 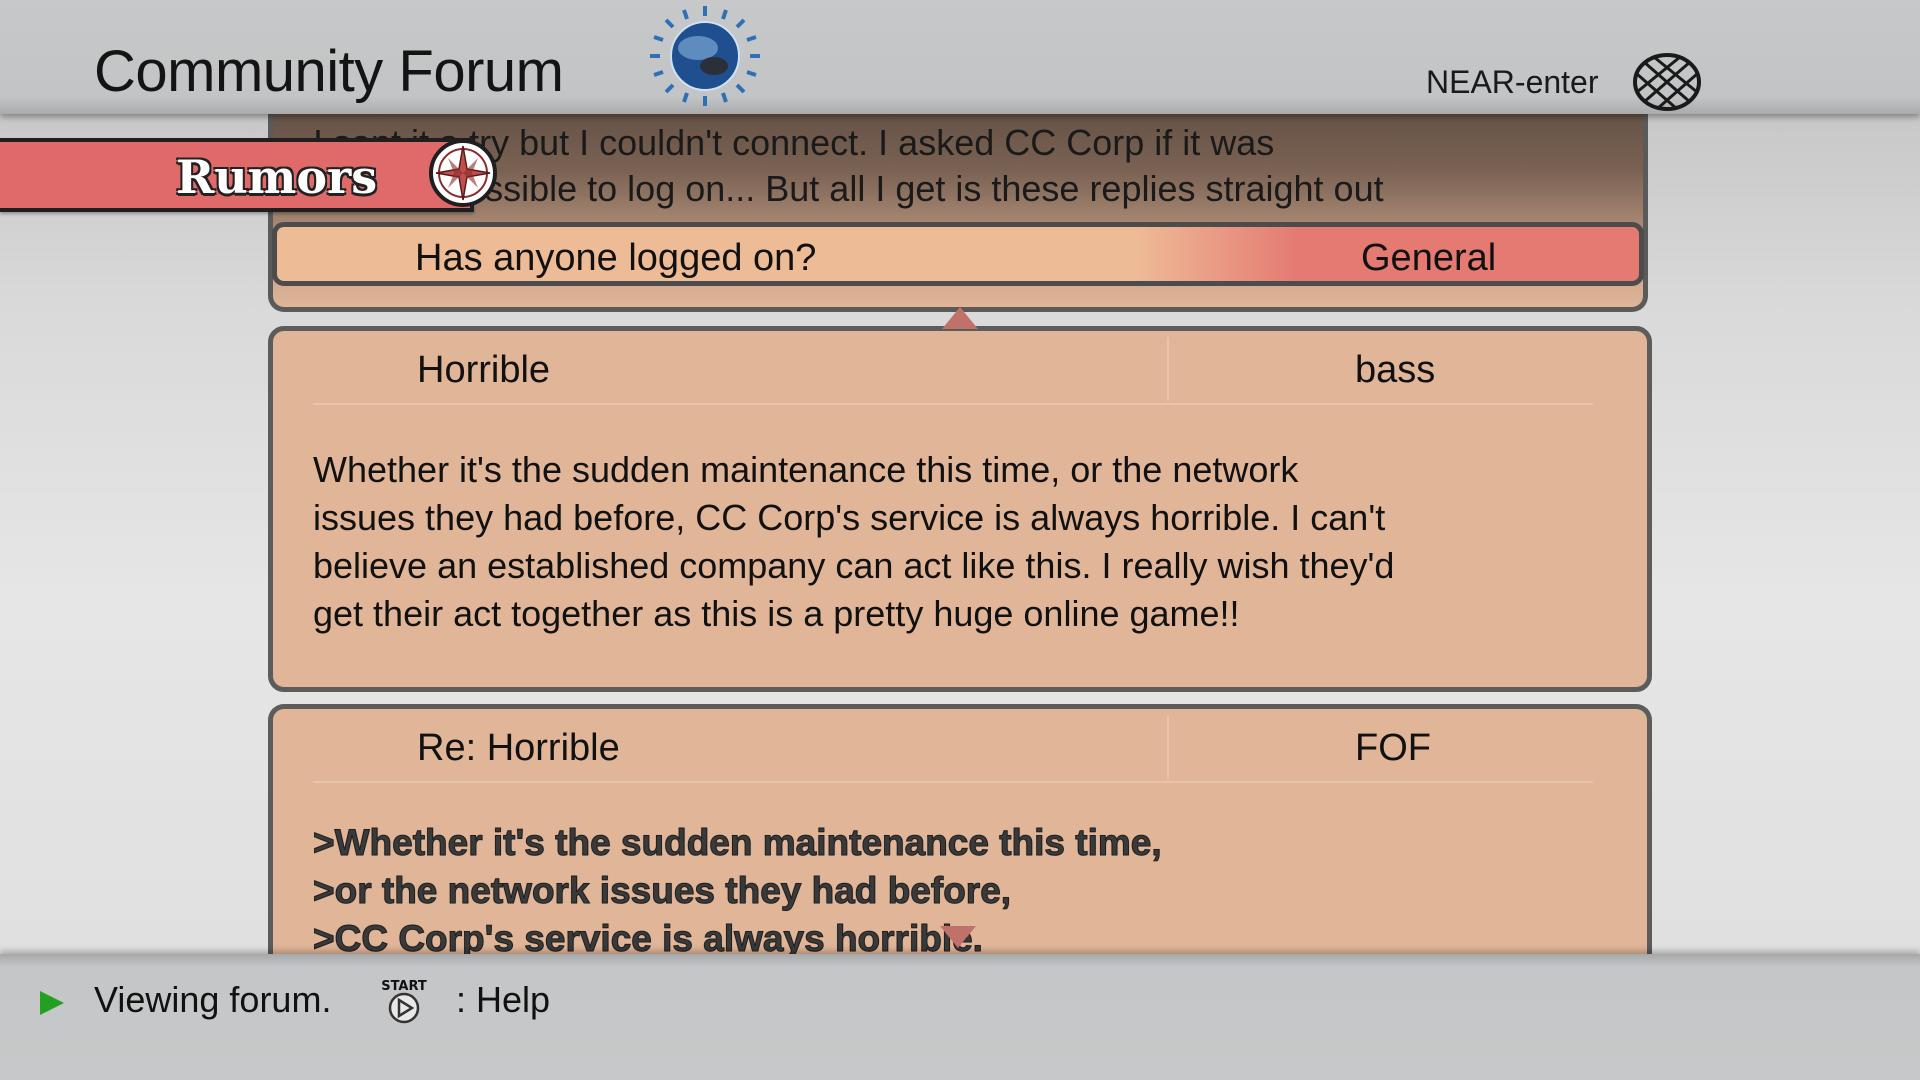 What do you see at coordinates (404, 1001) in the screenshot?
I see `start-button-icon: START` at bounding box center [404, 1001].